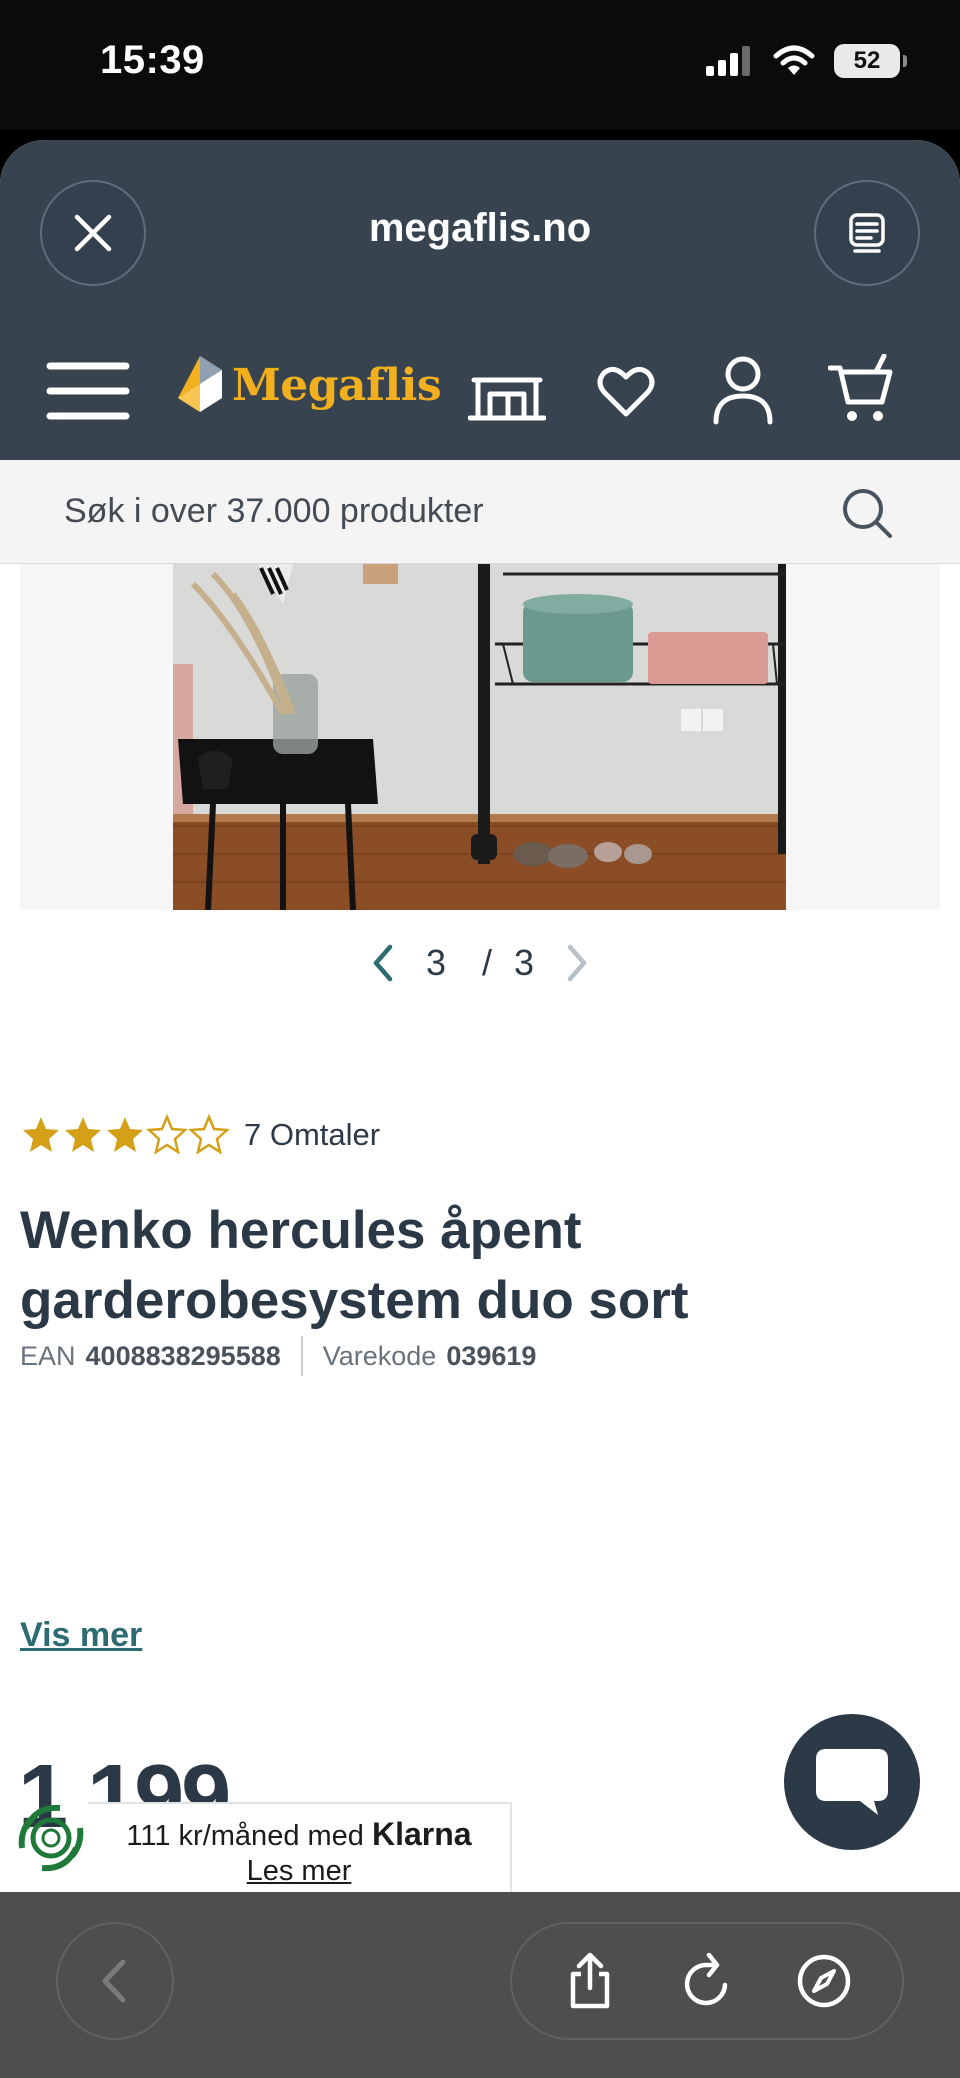 The image size is (960, 2078). I want to click on review-count: 7 Omtaler, so click(312, 1135).